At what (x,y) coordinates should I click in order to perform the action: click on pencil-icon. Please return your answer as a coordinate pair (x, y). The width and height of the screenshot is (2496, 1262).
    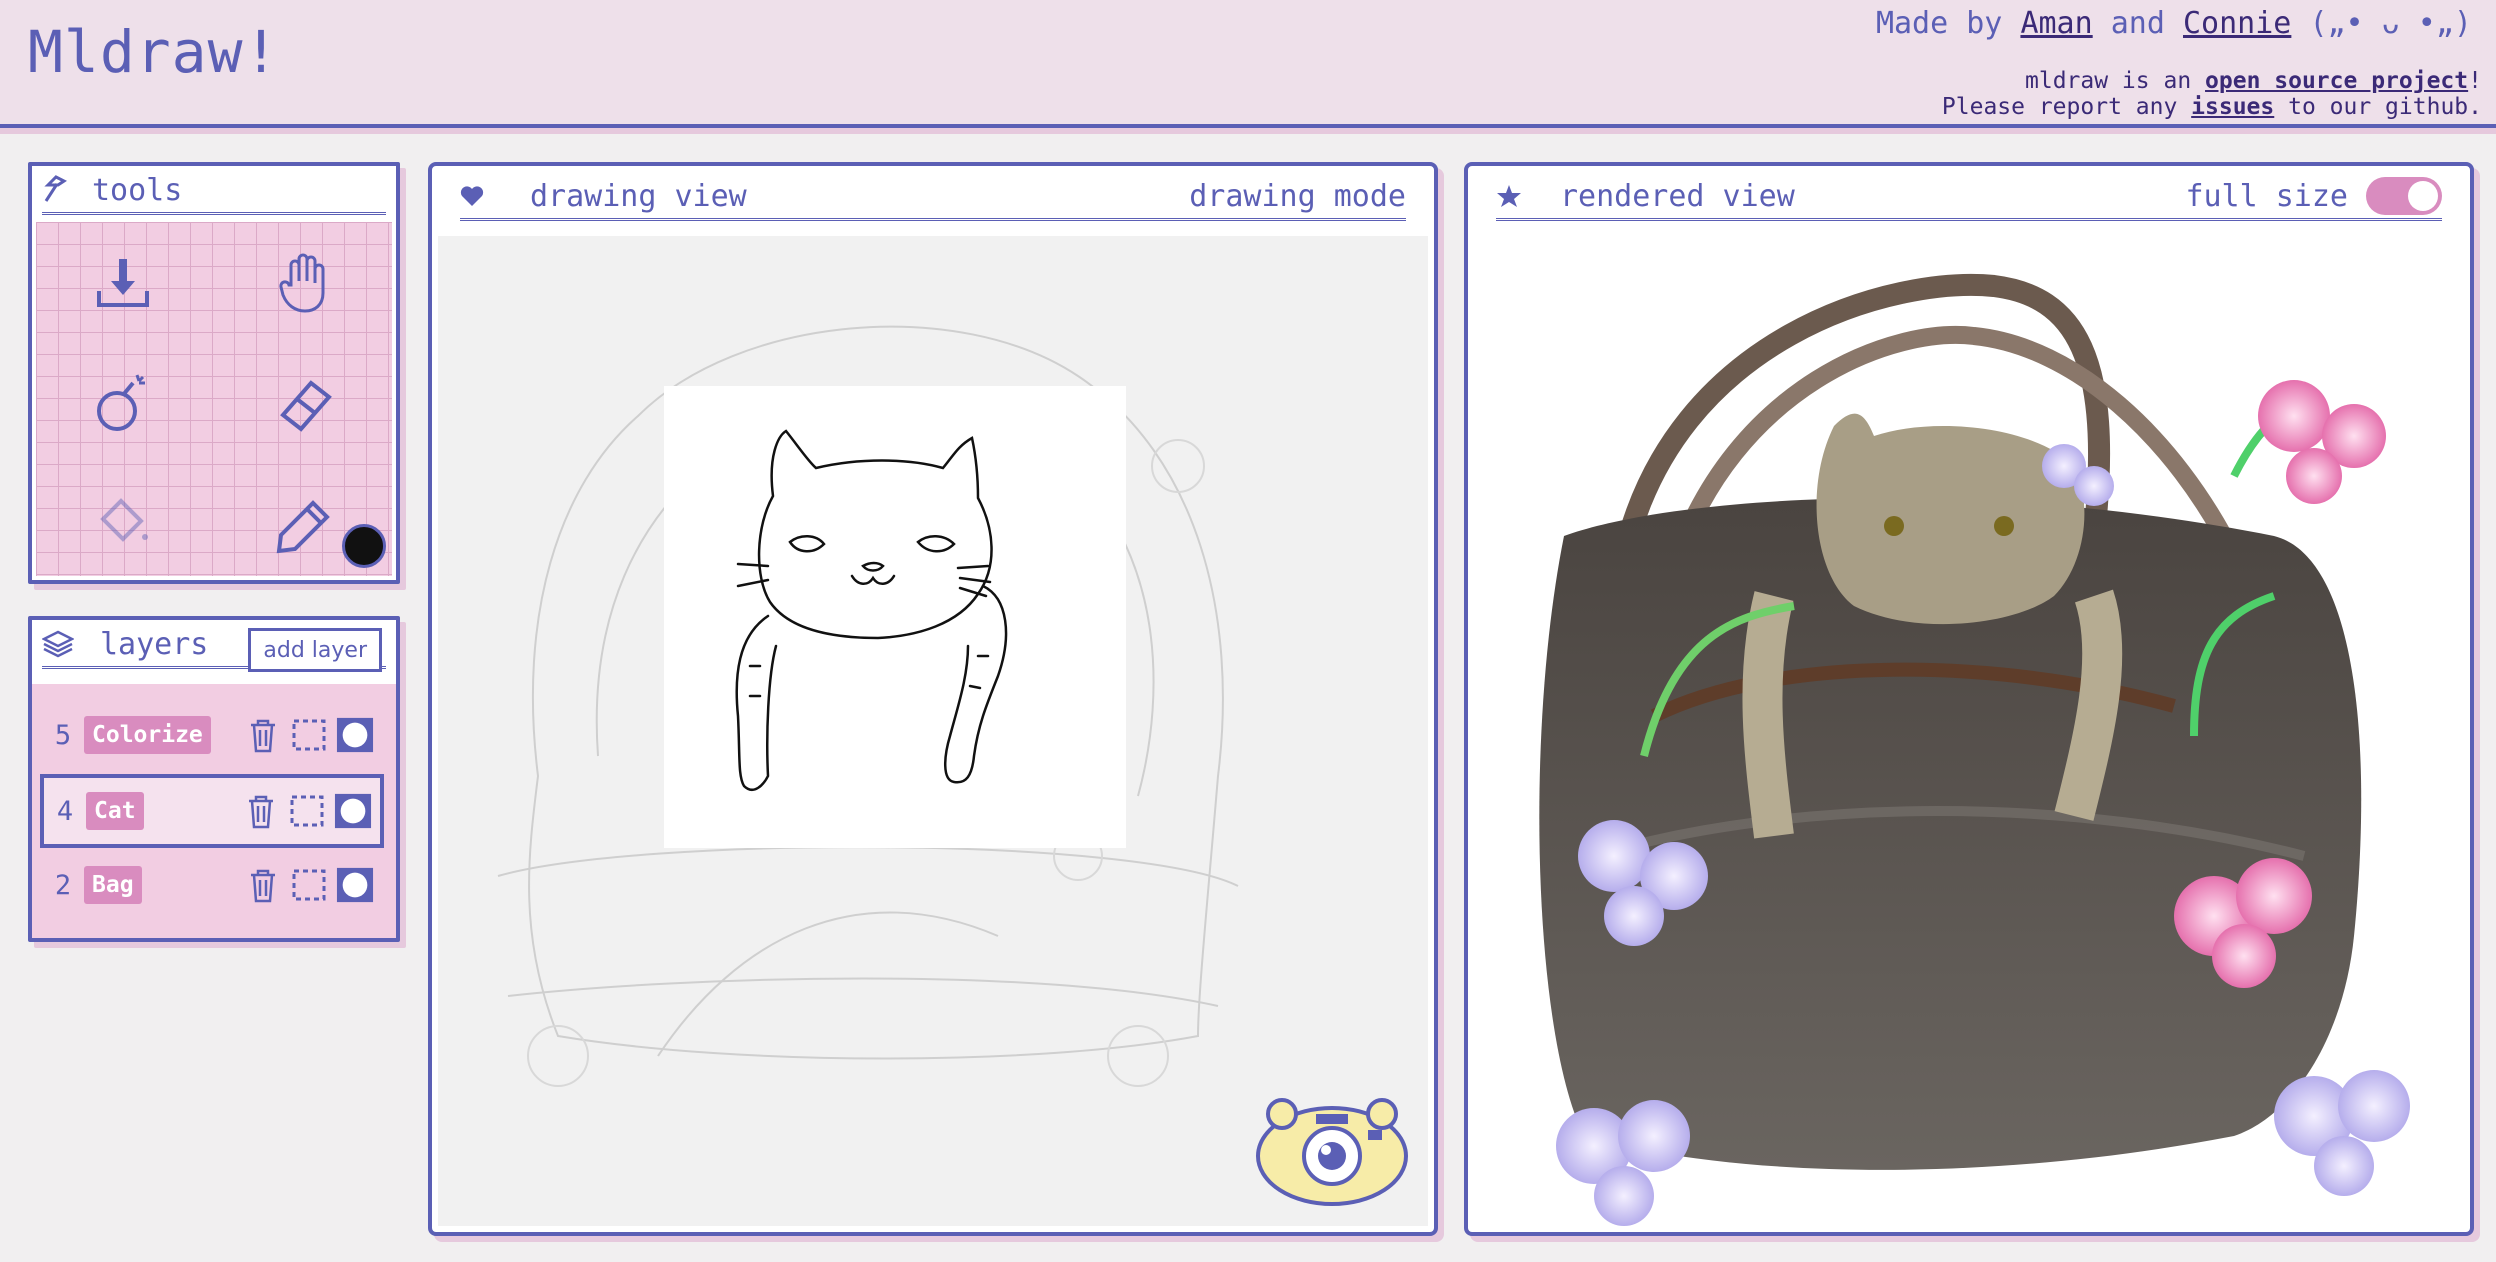
    Looking at the image, I should click on (305, 523).